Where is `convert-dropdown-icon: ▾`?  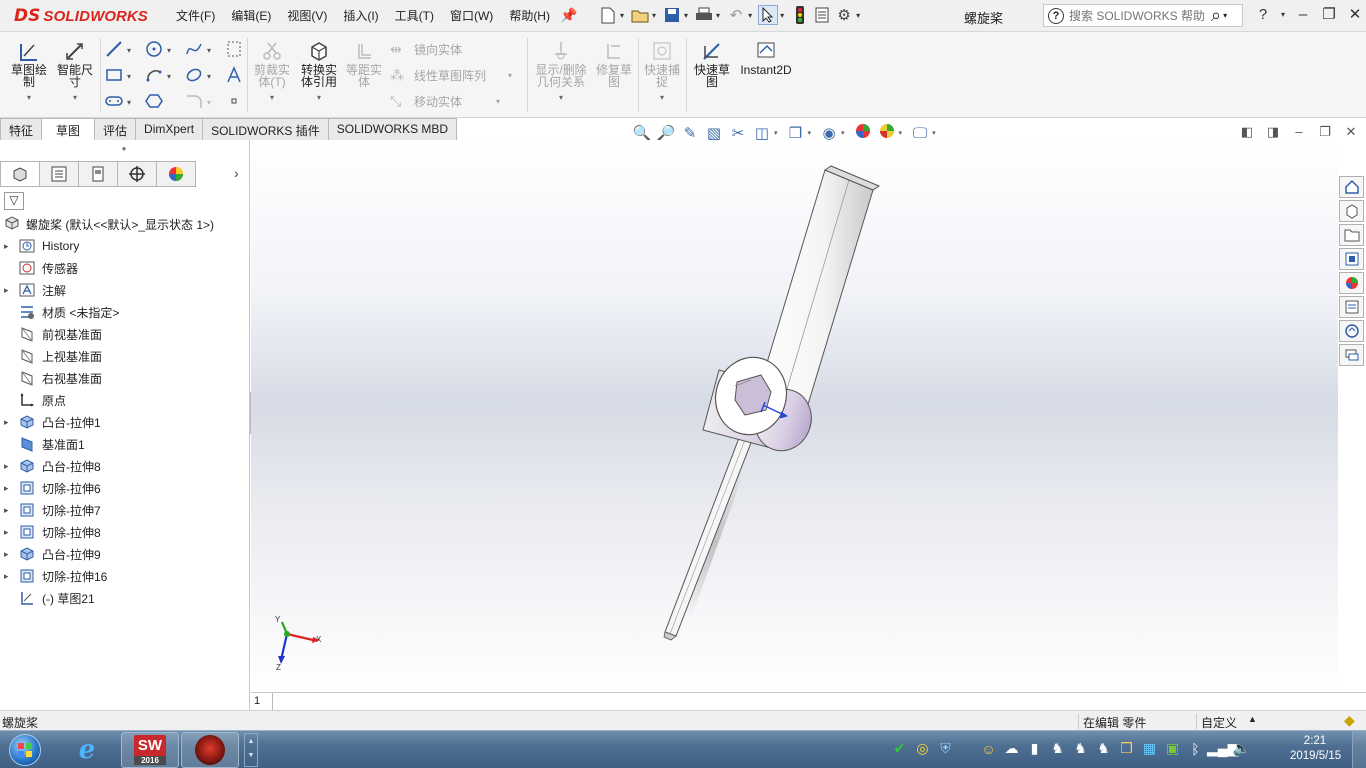
convert-dropdown-icon: ▾ is located at coordinates (319, 98).